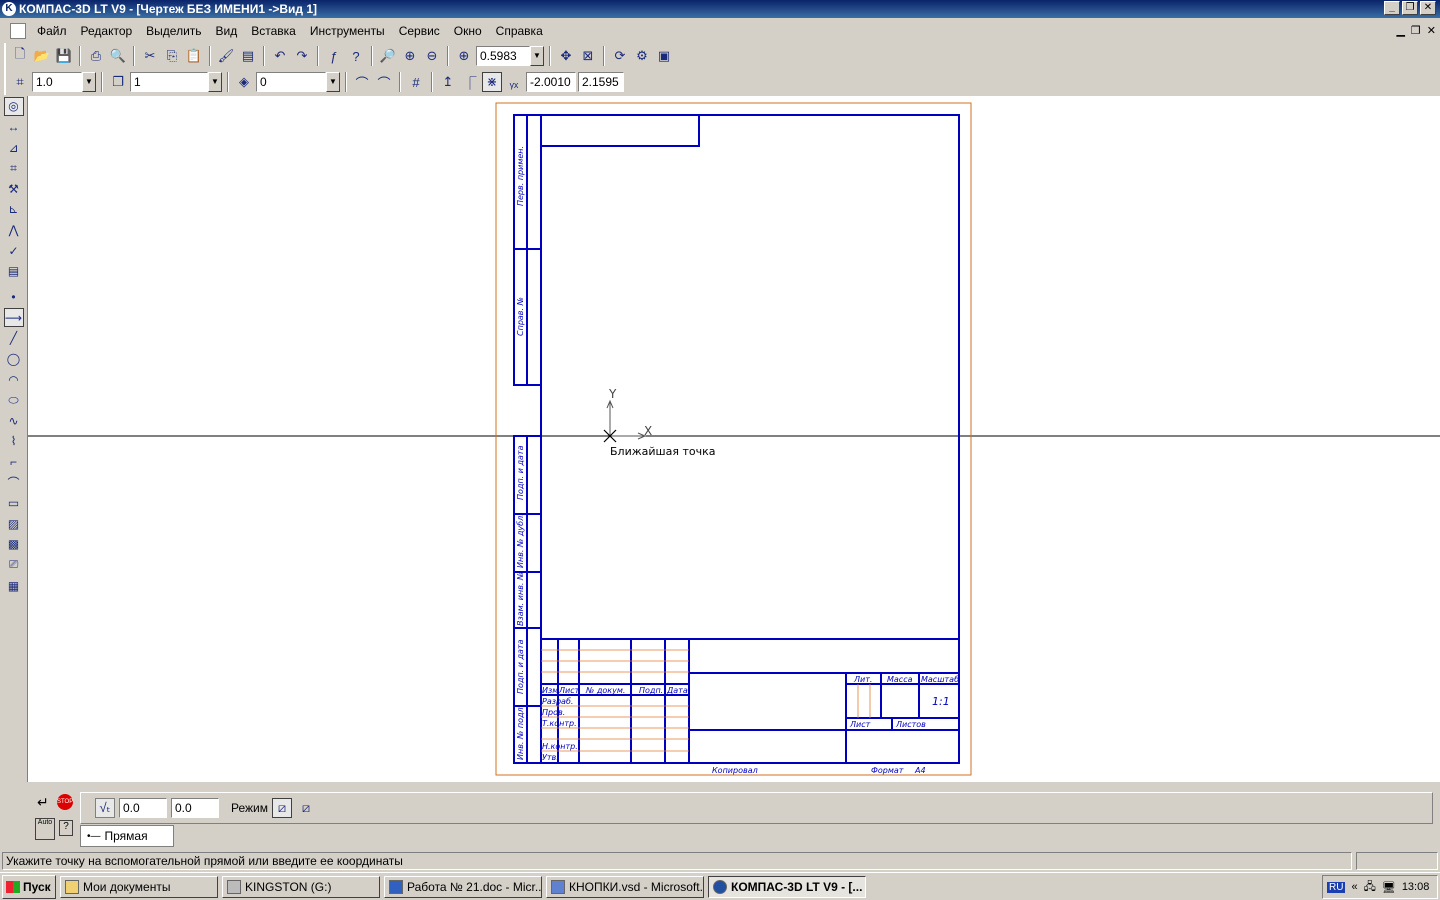  What do you see at coordinates (1370, 887) in the screenshot?
I see `network-icon: 🖧` at bounding box center [1370, 887].